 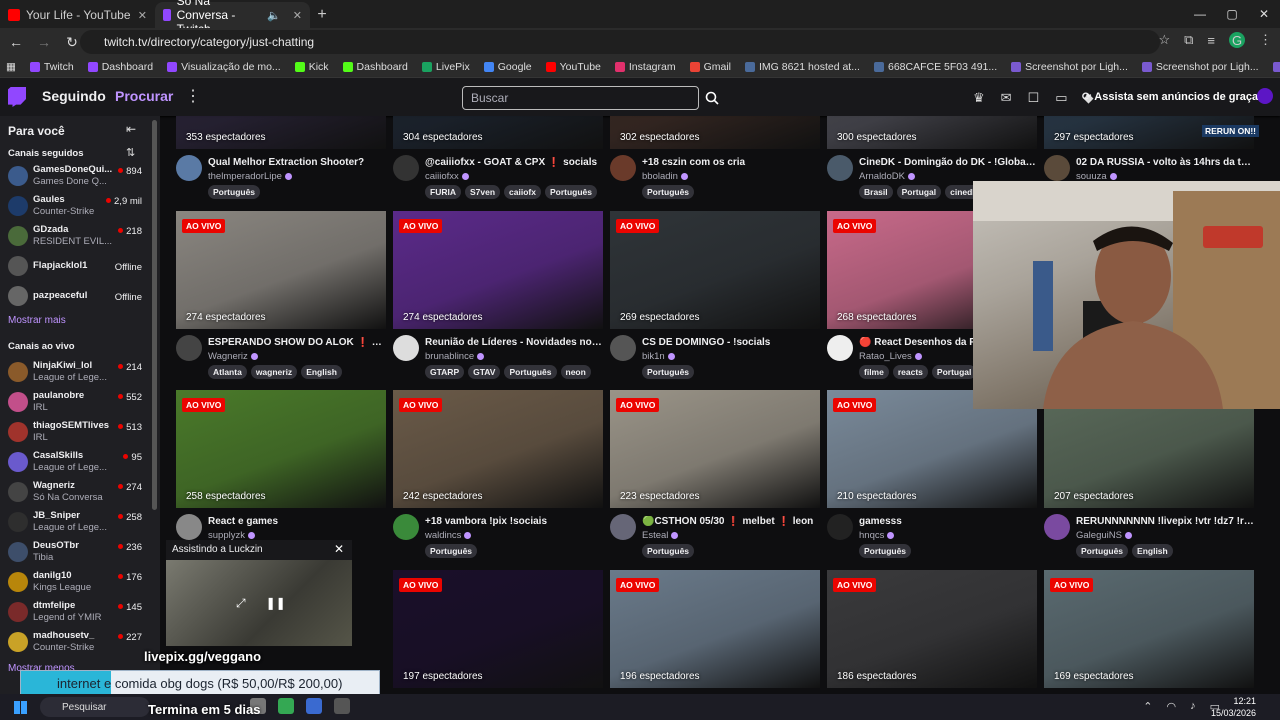 I want to click on sidebar-channel: danilg10 Kings League 176, so click(x=80, y=582).